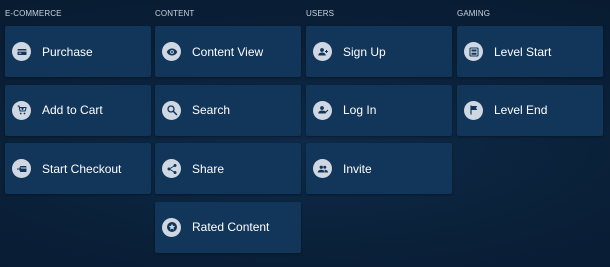 The height and width of the screenshot is (267, 610). Describe the element at coordinates (228, 168) in the screenshot. I see `event-tile-share: Share` at that location.